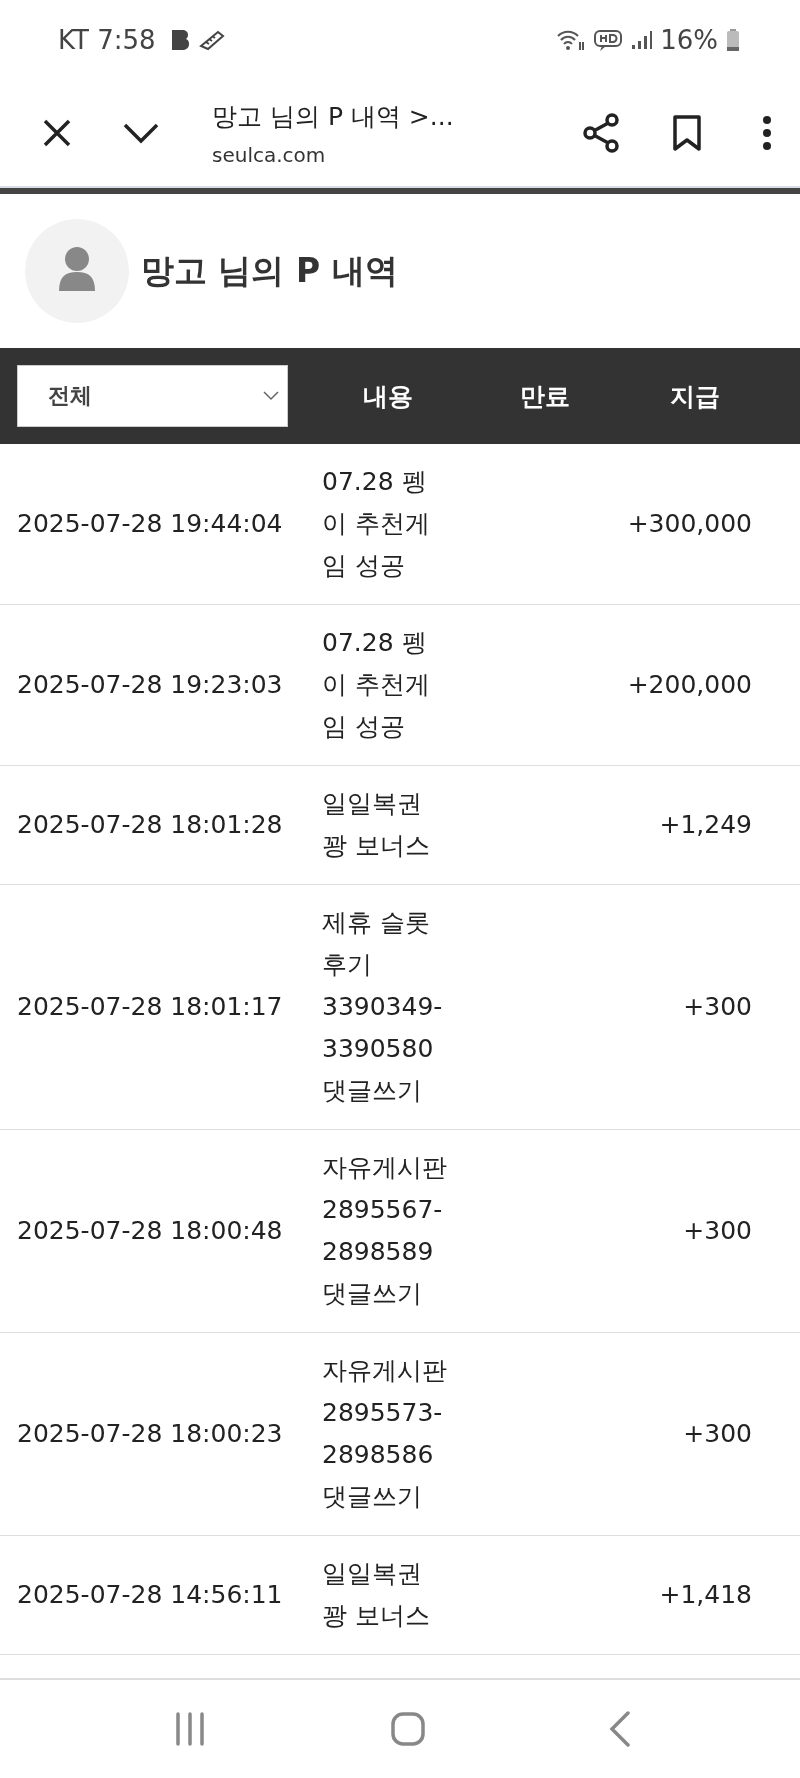  I want to click on more-icon, so click(767, 133).